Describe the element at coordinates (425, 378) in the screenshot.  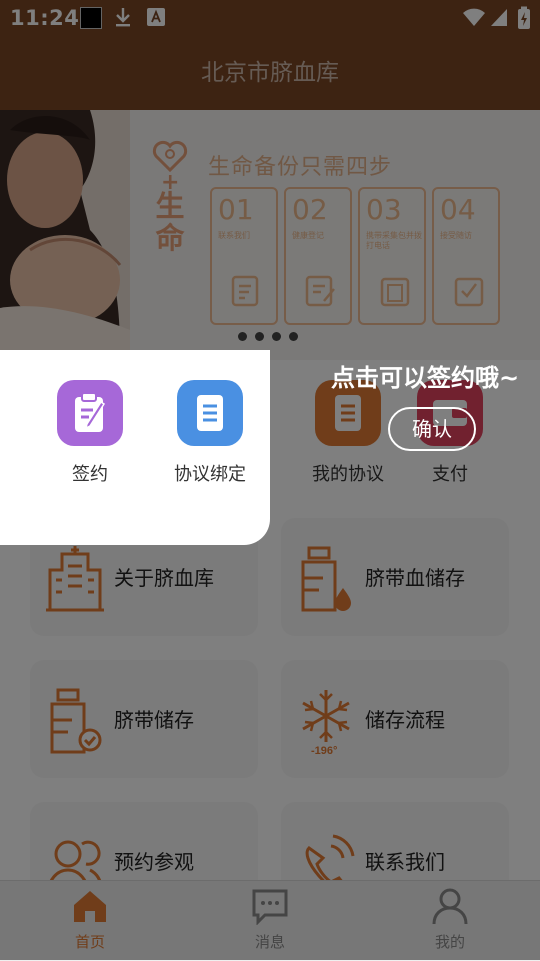
I see `guide-tip: 点击可以签约哦~` at that location.